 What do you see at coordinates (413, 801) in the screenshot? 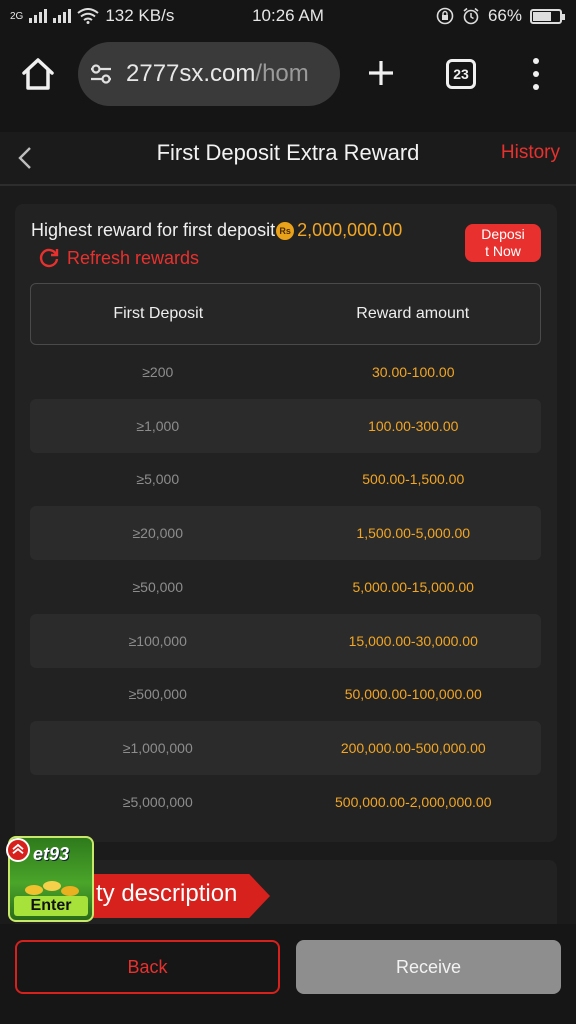
I see `reward-range: 500,000.00-2,000,000.00` at bounding box center [413, 801].